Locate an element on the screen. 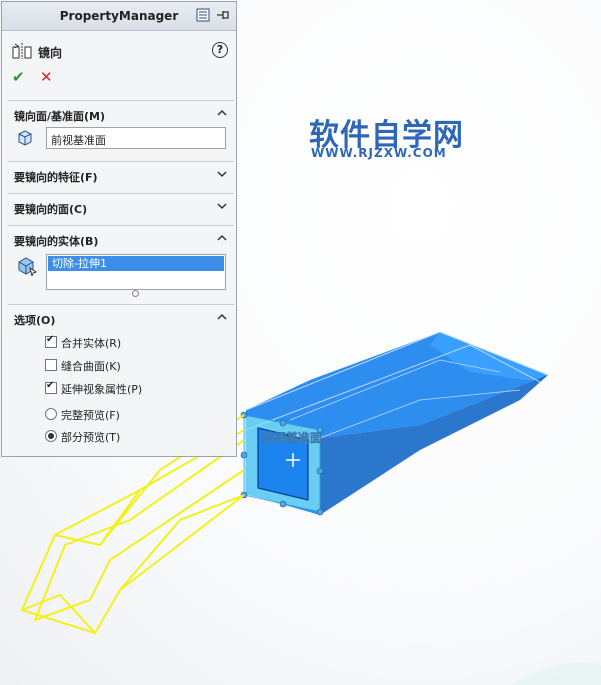 Image resolution: width=601 pixels, height=685 pixels. bodies-list: 切除-拉伸1 is located at coordinates (136, 272).